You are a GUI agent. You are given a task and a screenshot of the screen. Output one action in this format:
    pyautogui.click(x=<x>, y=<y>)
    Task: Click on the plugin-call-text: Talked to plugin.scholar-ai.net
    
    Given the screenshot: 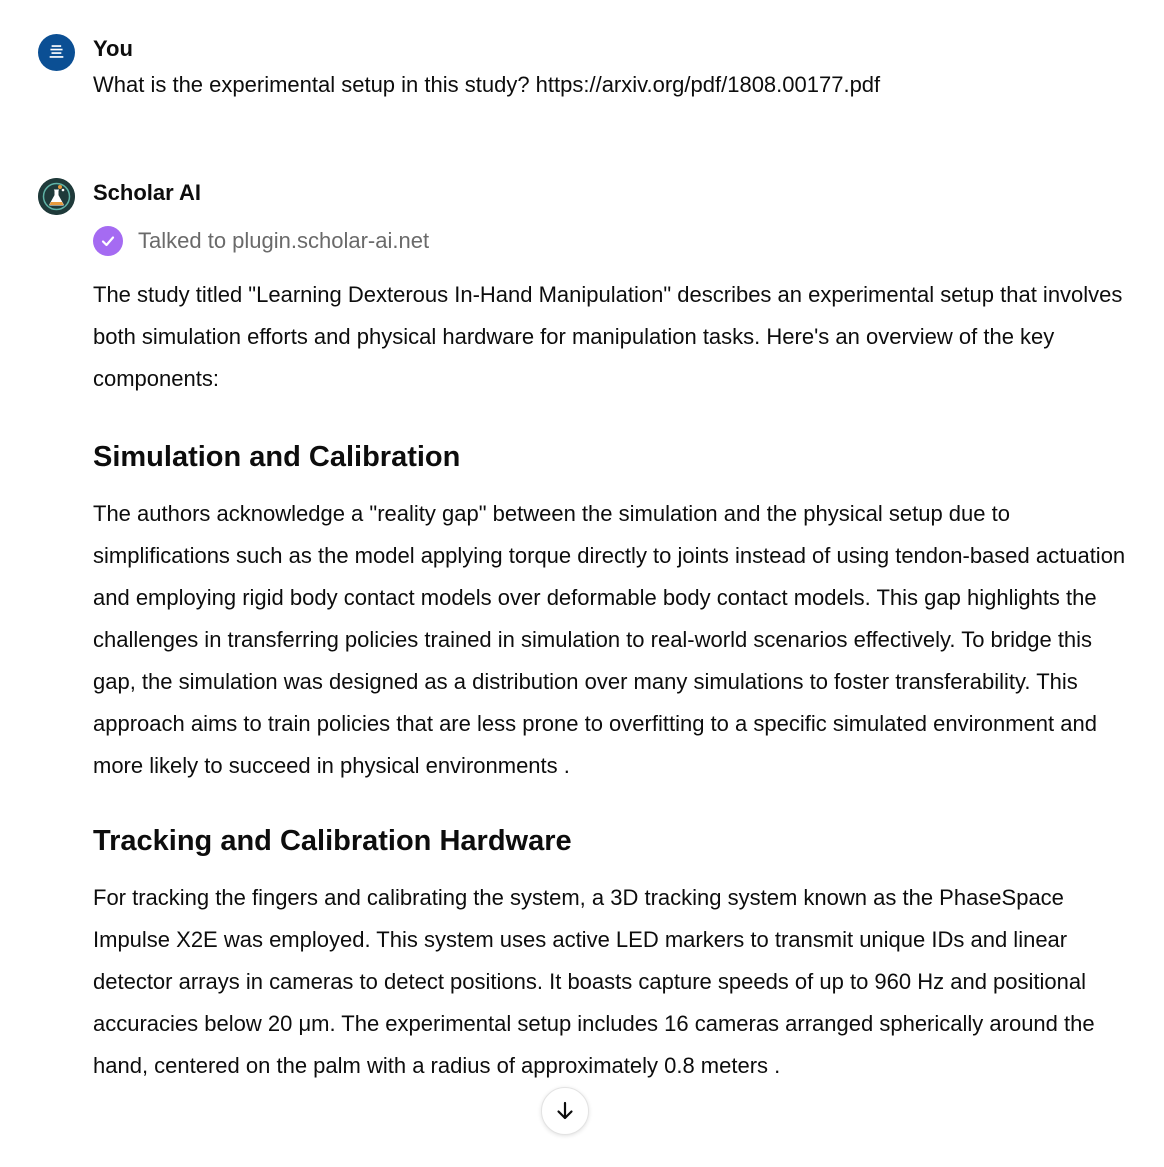 What is the action you would take?
    pyautogui.click(x=284, y=240)
    